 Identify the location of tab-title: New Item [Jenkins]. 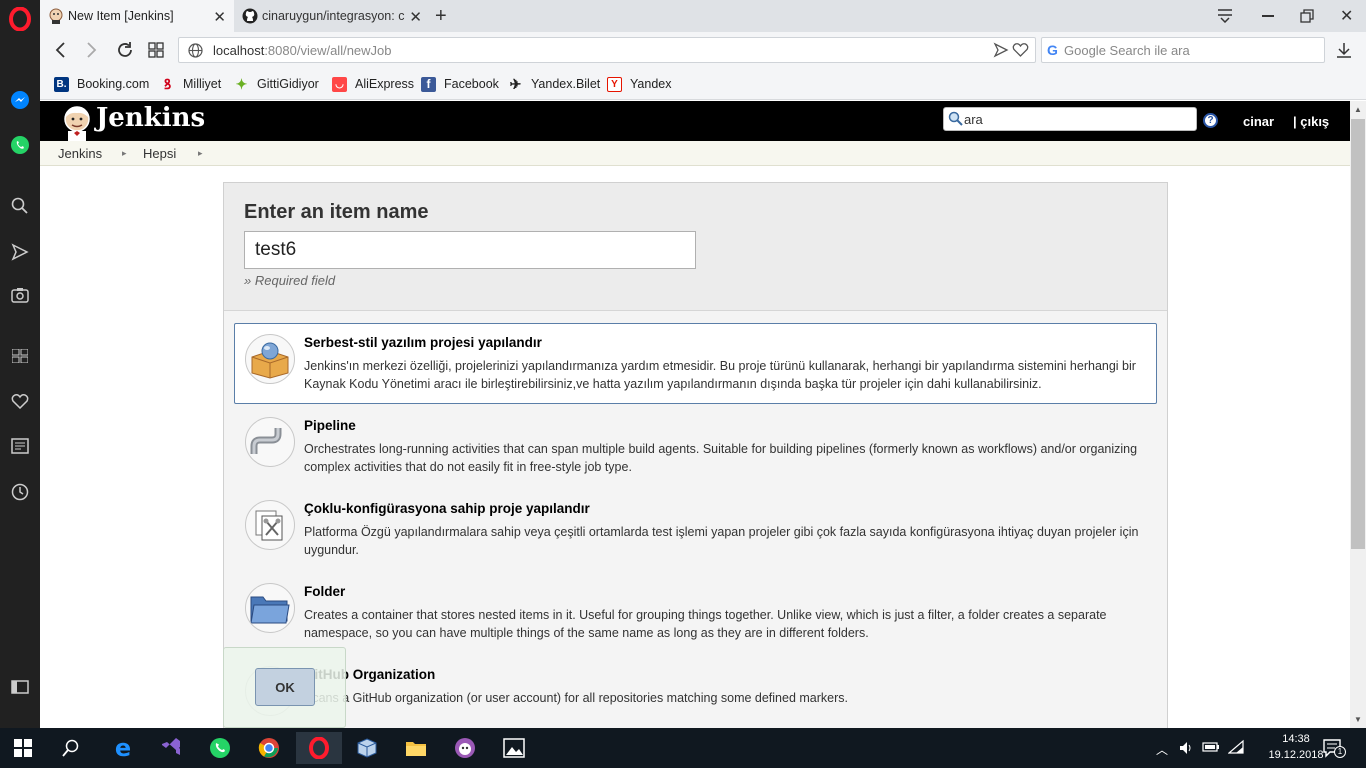
(121, 16).